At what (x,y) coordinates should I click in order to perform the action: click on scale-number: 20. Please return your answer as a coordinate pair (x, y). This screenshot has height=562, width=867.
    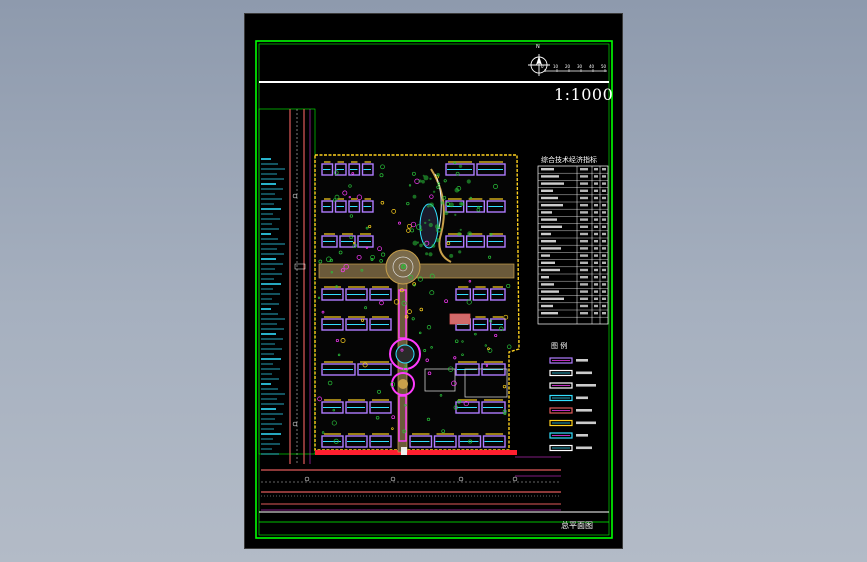
    Looking at the image, I should click on (568, 66).